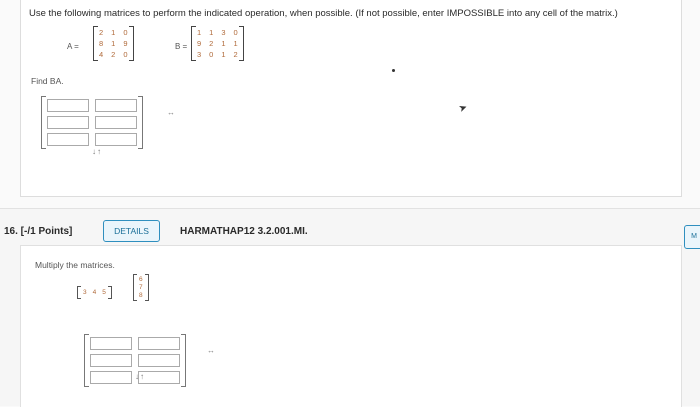  Describe the element at coordinates (38, 231) in the screenshot. I see `question-number: 16. [-/1 Points]` at that location.